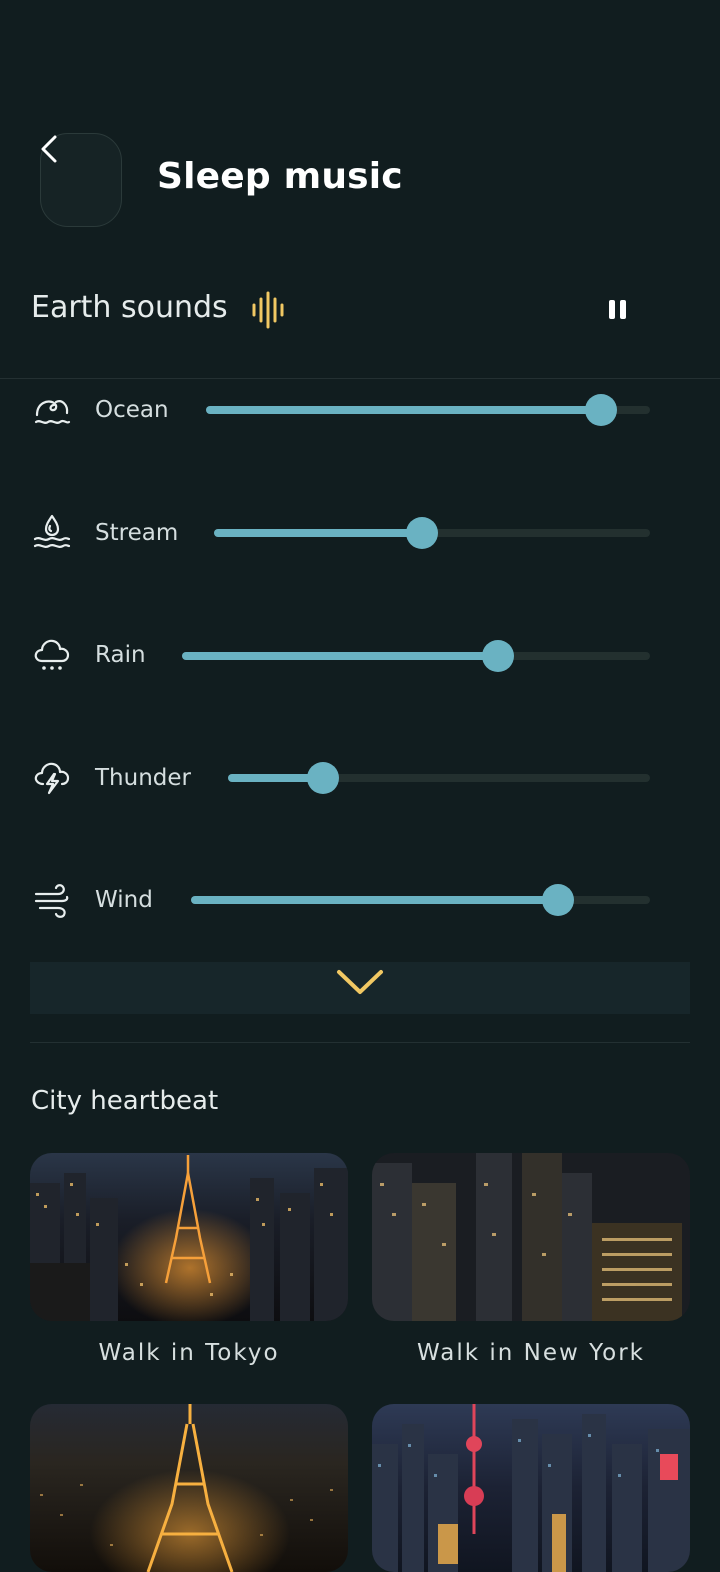 Image resolution: width=720 pixels, height=1572 pixels. I want to click on rain-icon, so click(52, 654).